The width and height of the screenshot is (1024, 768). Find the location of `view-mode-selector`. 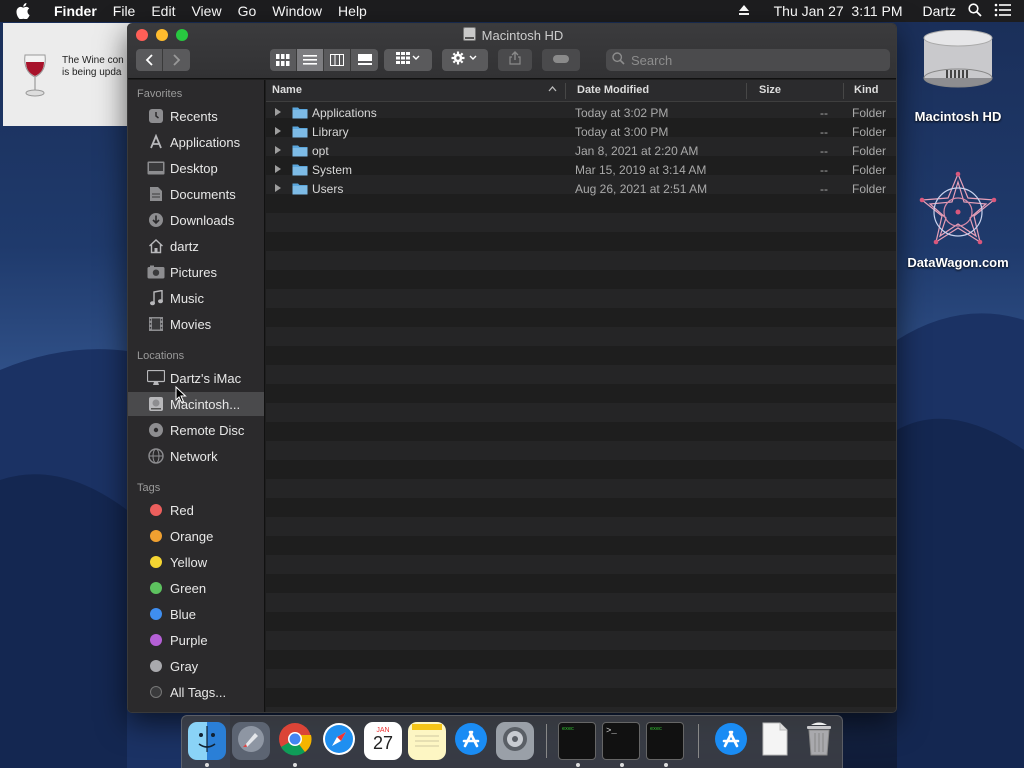

view-mode-selector is located at coordinates (324, 60).